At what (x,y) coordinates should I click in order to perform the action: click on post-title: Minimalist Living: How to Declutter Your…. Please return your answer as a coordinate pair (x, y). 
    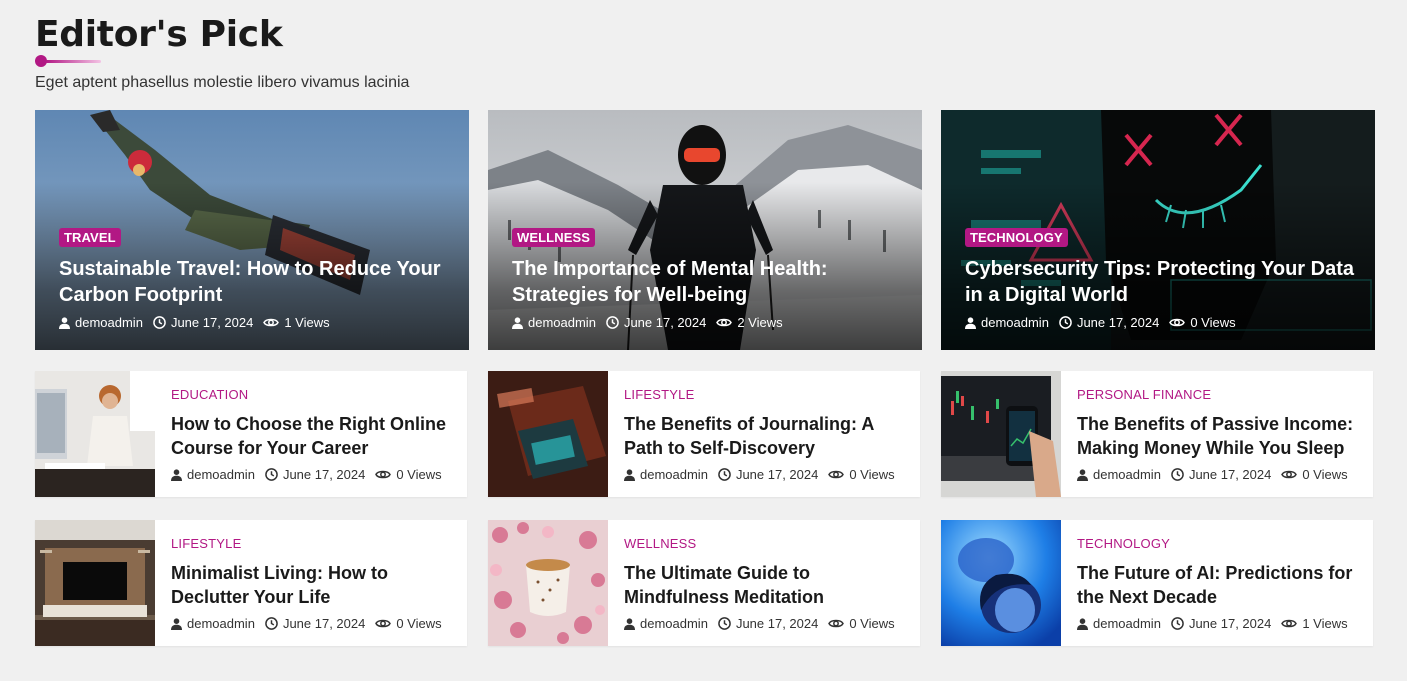
    Looking at the image, I should click on (313, 585).